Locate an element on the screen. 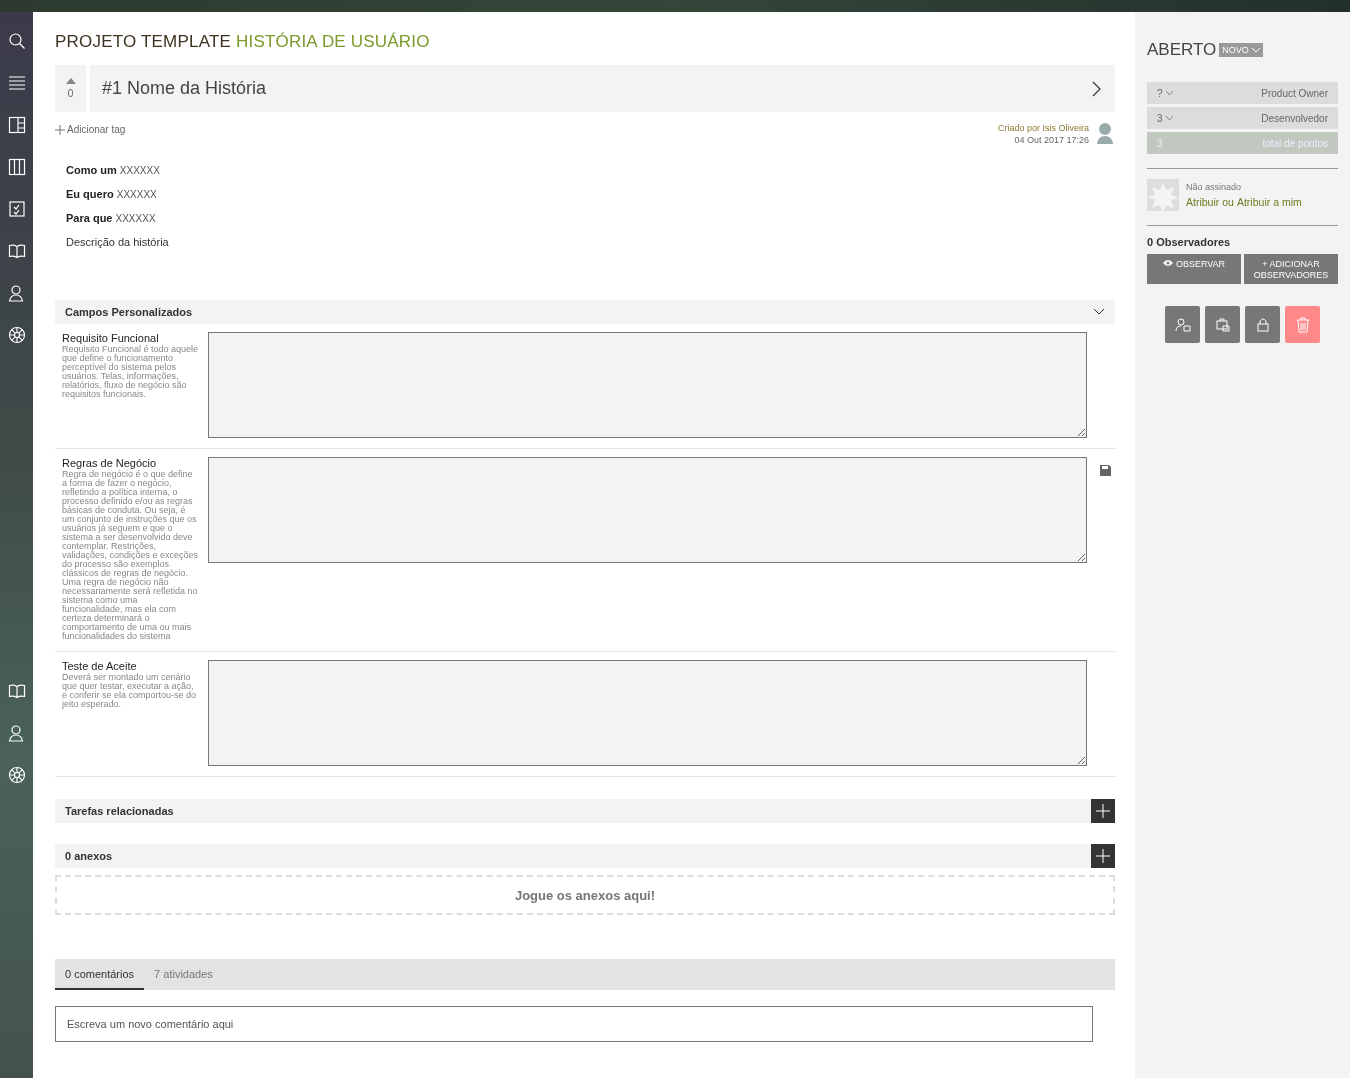 The width and height of the screenshot is (1350, 1078). up-arrow-icon is located at coordinates (70, 81).